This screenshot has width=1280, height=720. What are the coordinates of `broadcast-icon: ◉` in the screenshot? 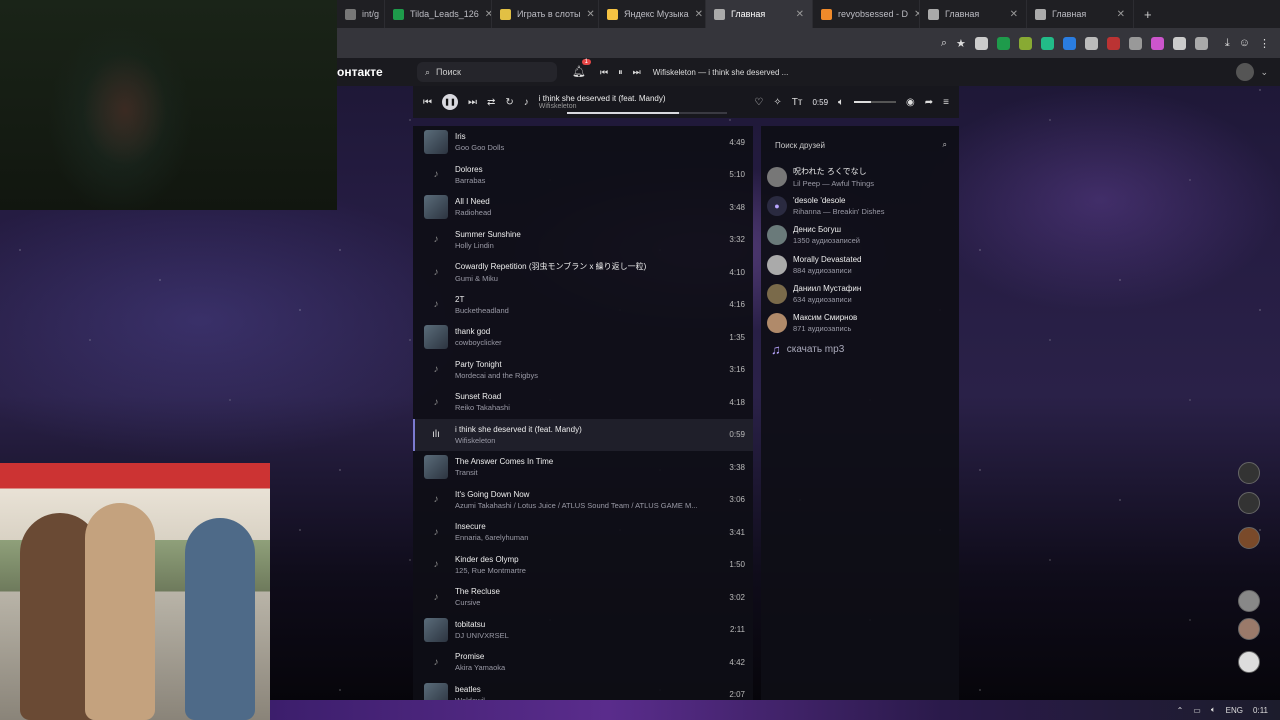 It's located at (910, 102).